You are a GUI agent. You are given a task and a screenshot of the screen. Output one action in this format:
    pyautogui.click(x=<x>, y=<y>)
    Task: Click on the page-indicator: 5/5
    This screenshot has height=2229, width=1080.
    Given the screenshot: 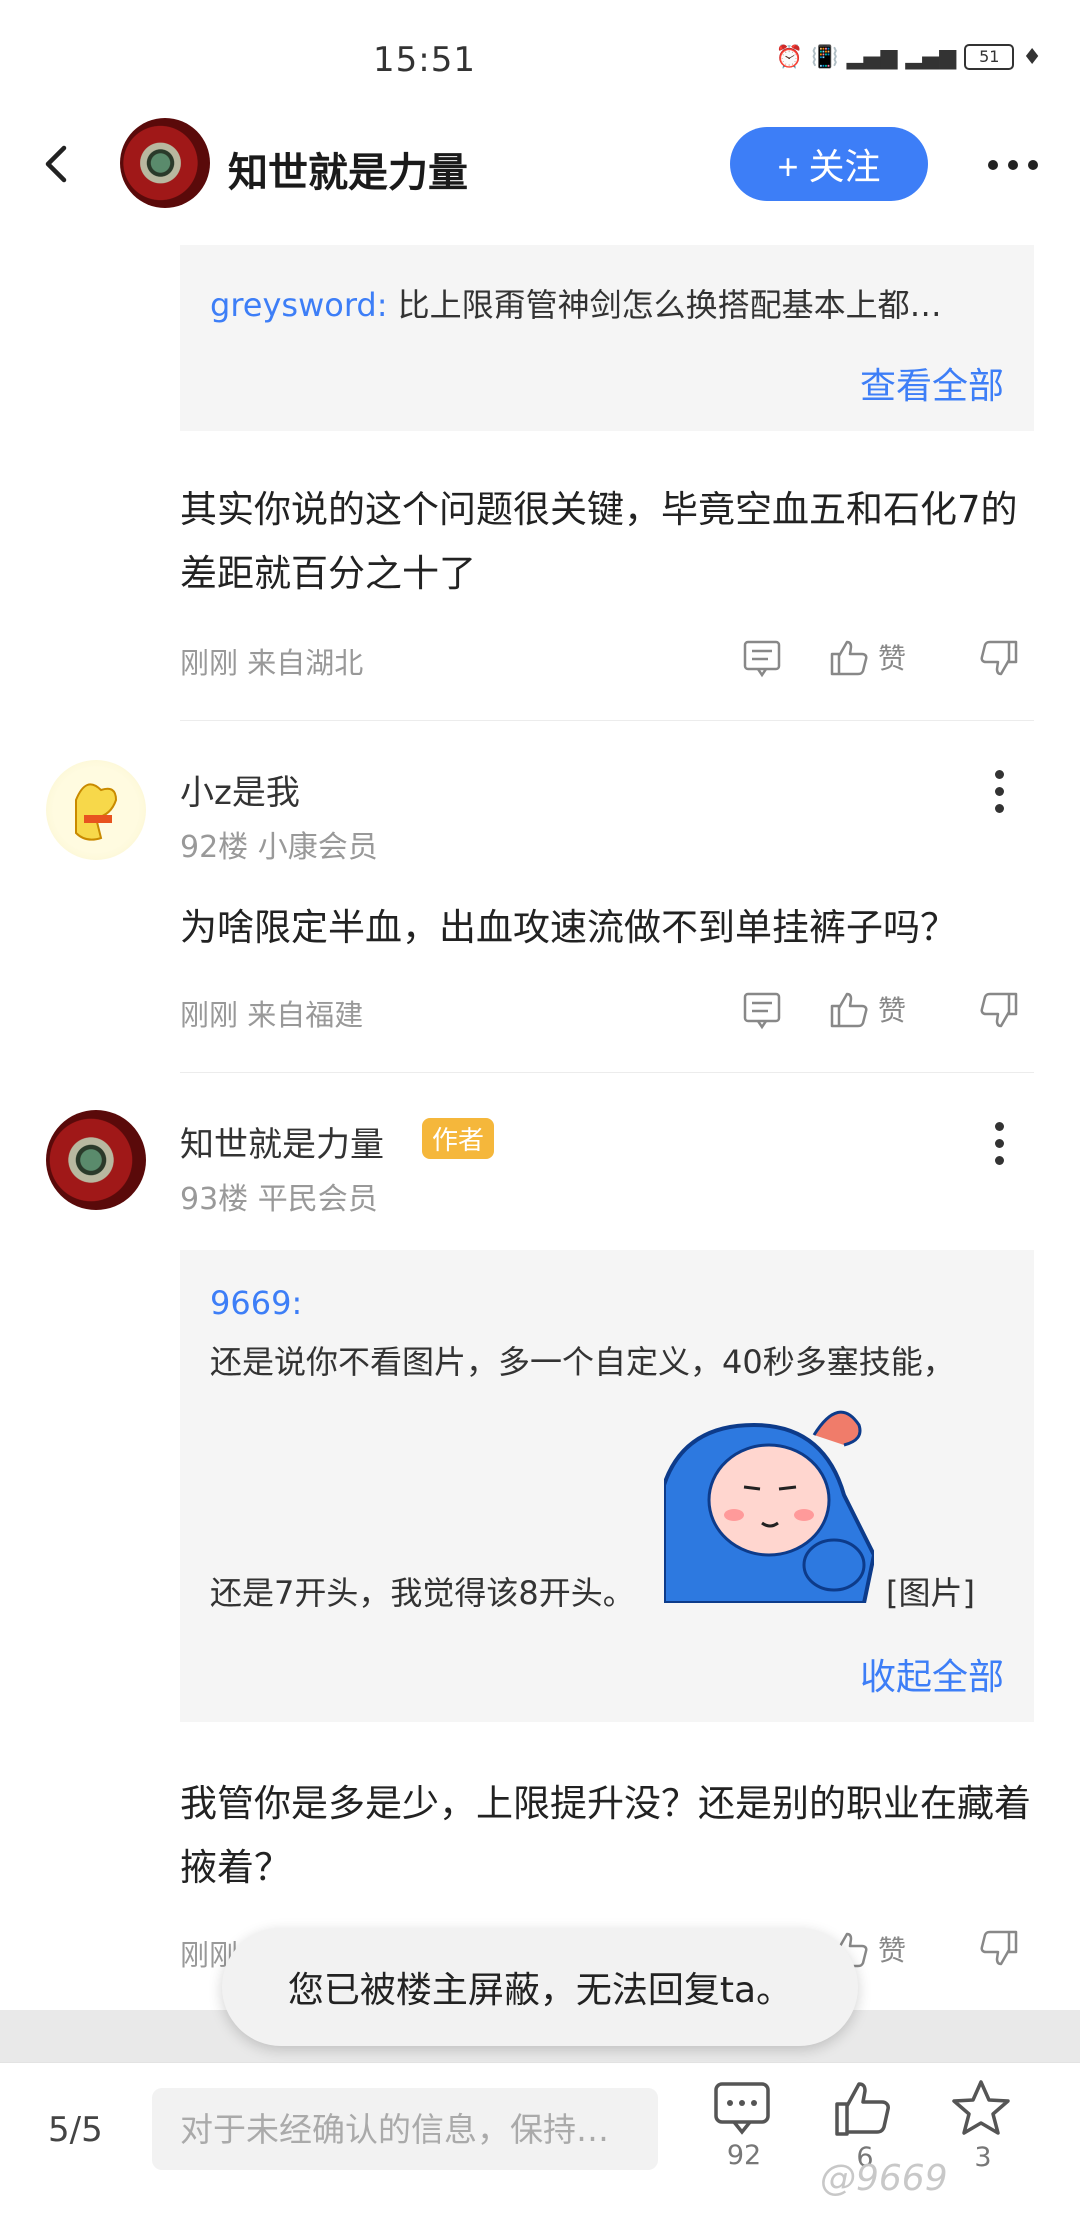 What is the action you would take?
    pyautogui.click(x=75, y=2130)
    